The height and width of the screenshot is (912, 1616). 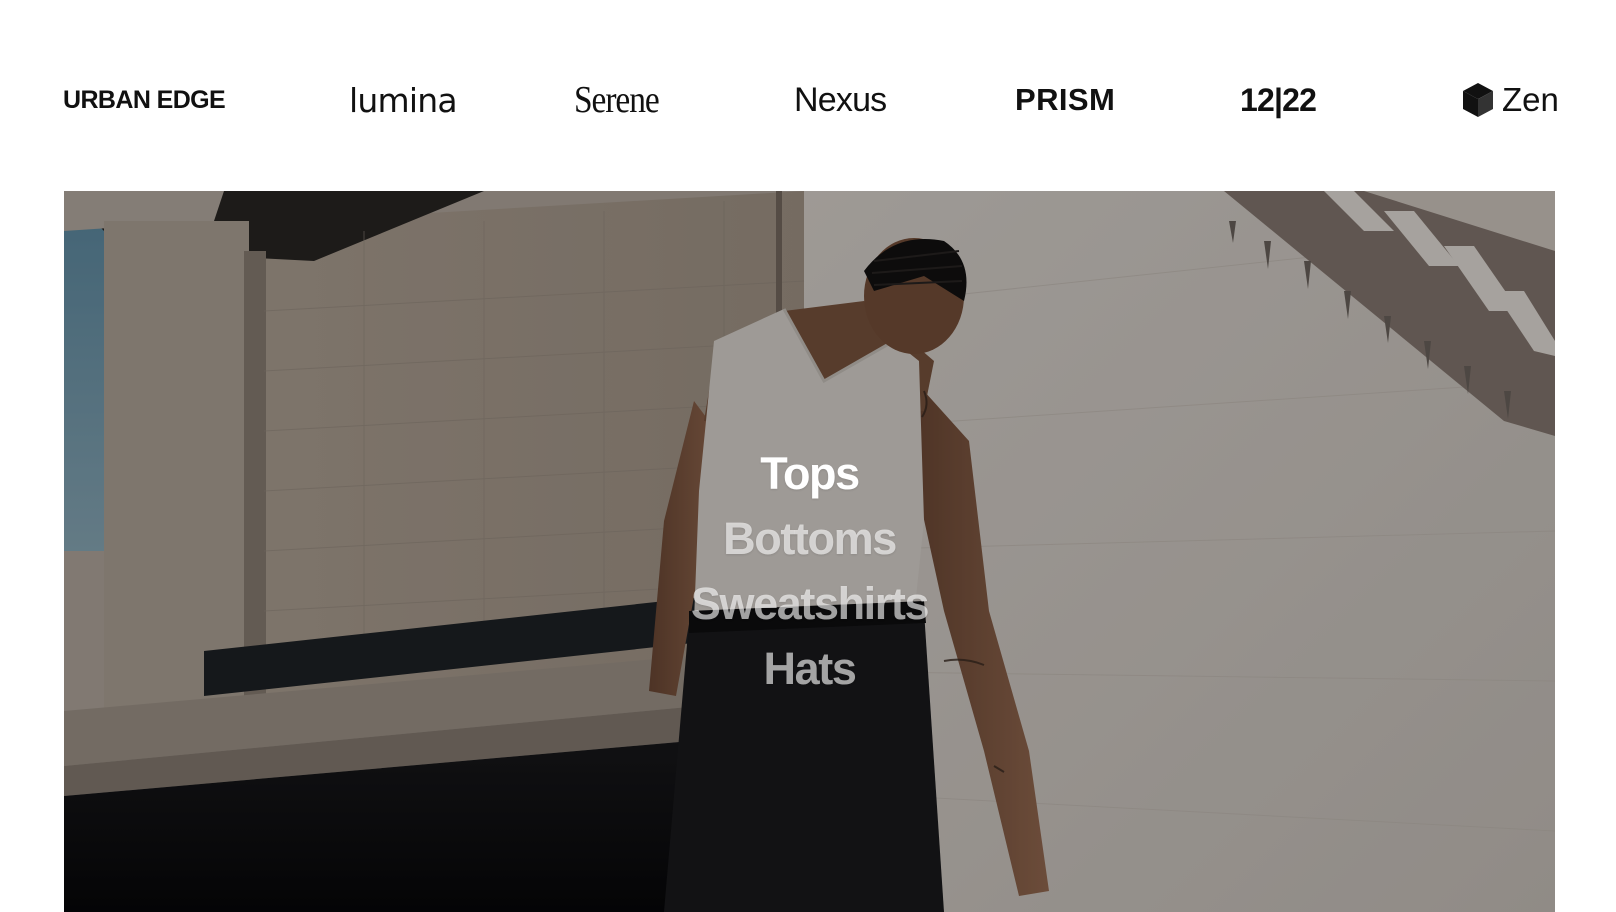 What do you see at coordinates (1530, 99) in the screenshot?
I see `brand-logo-label: Zen` at bounding box center [1530, 99].